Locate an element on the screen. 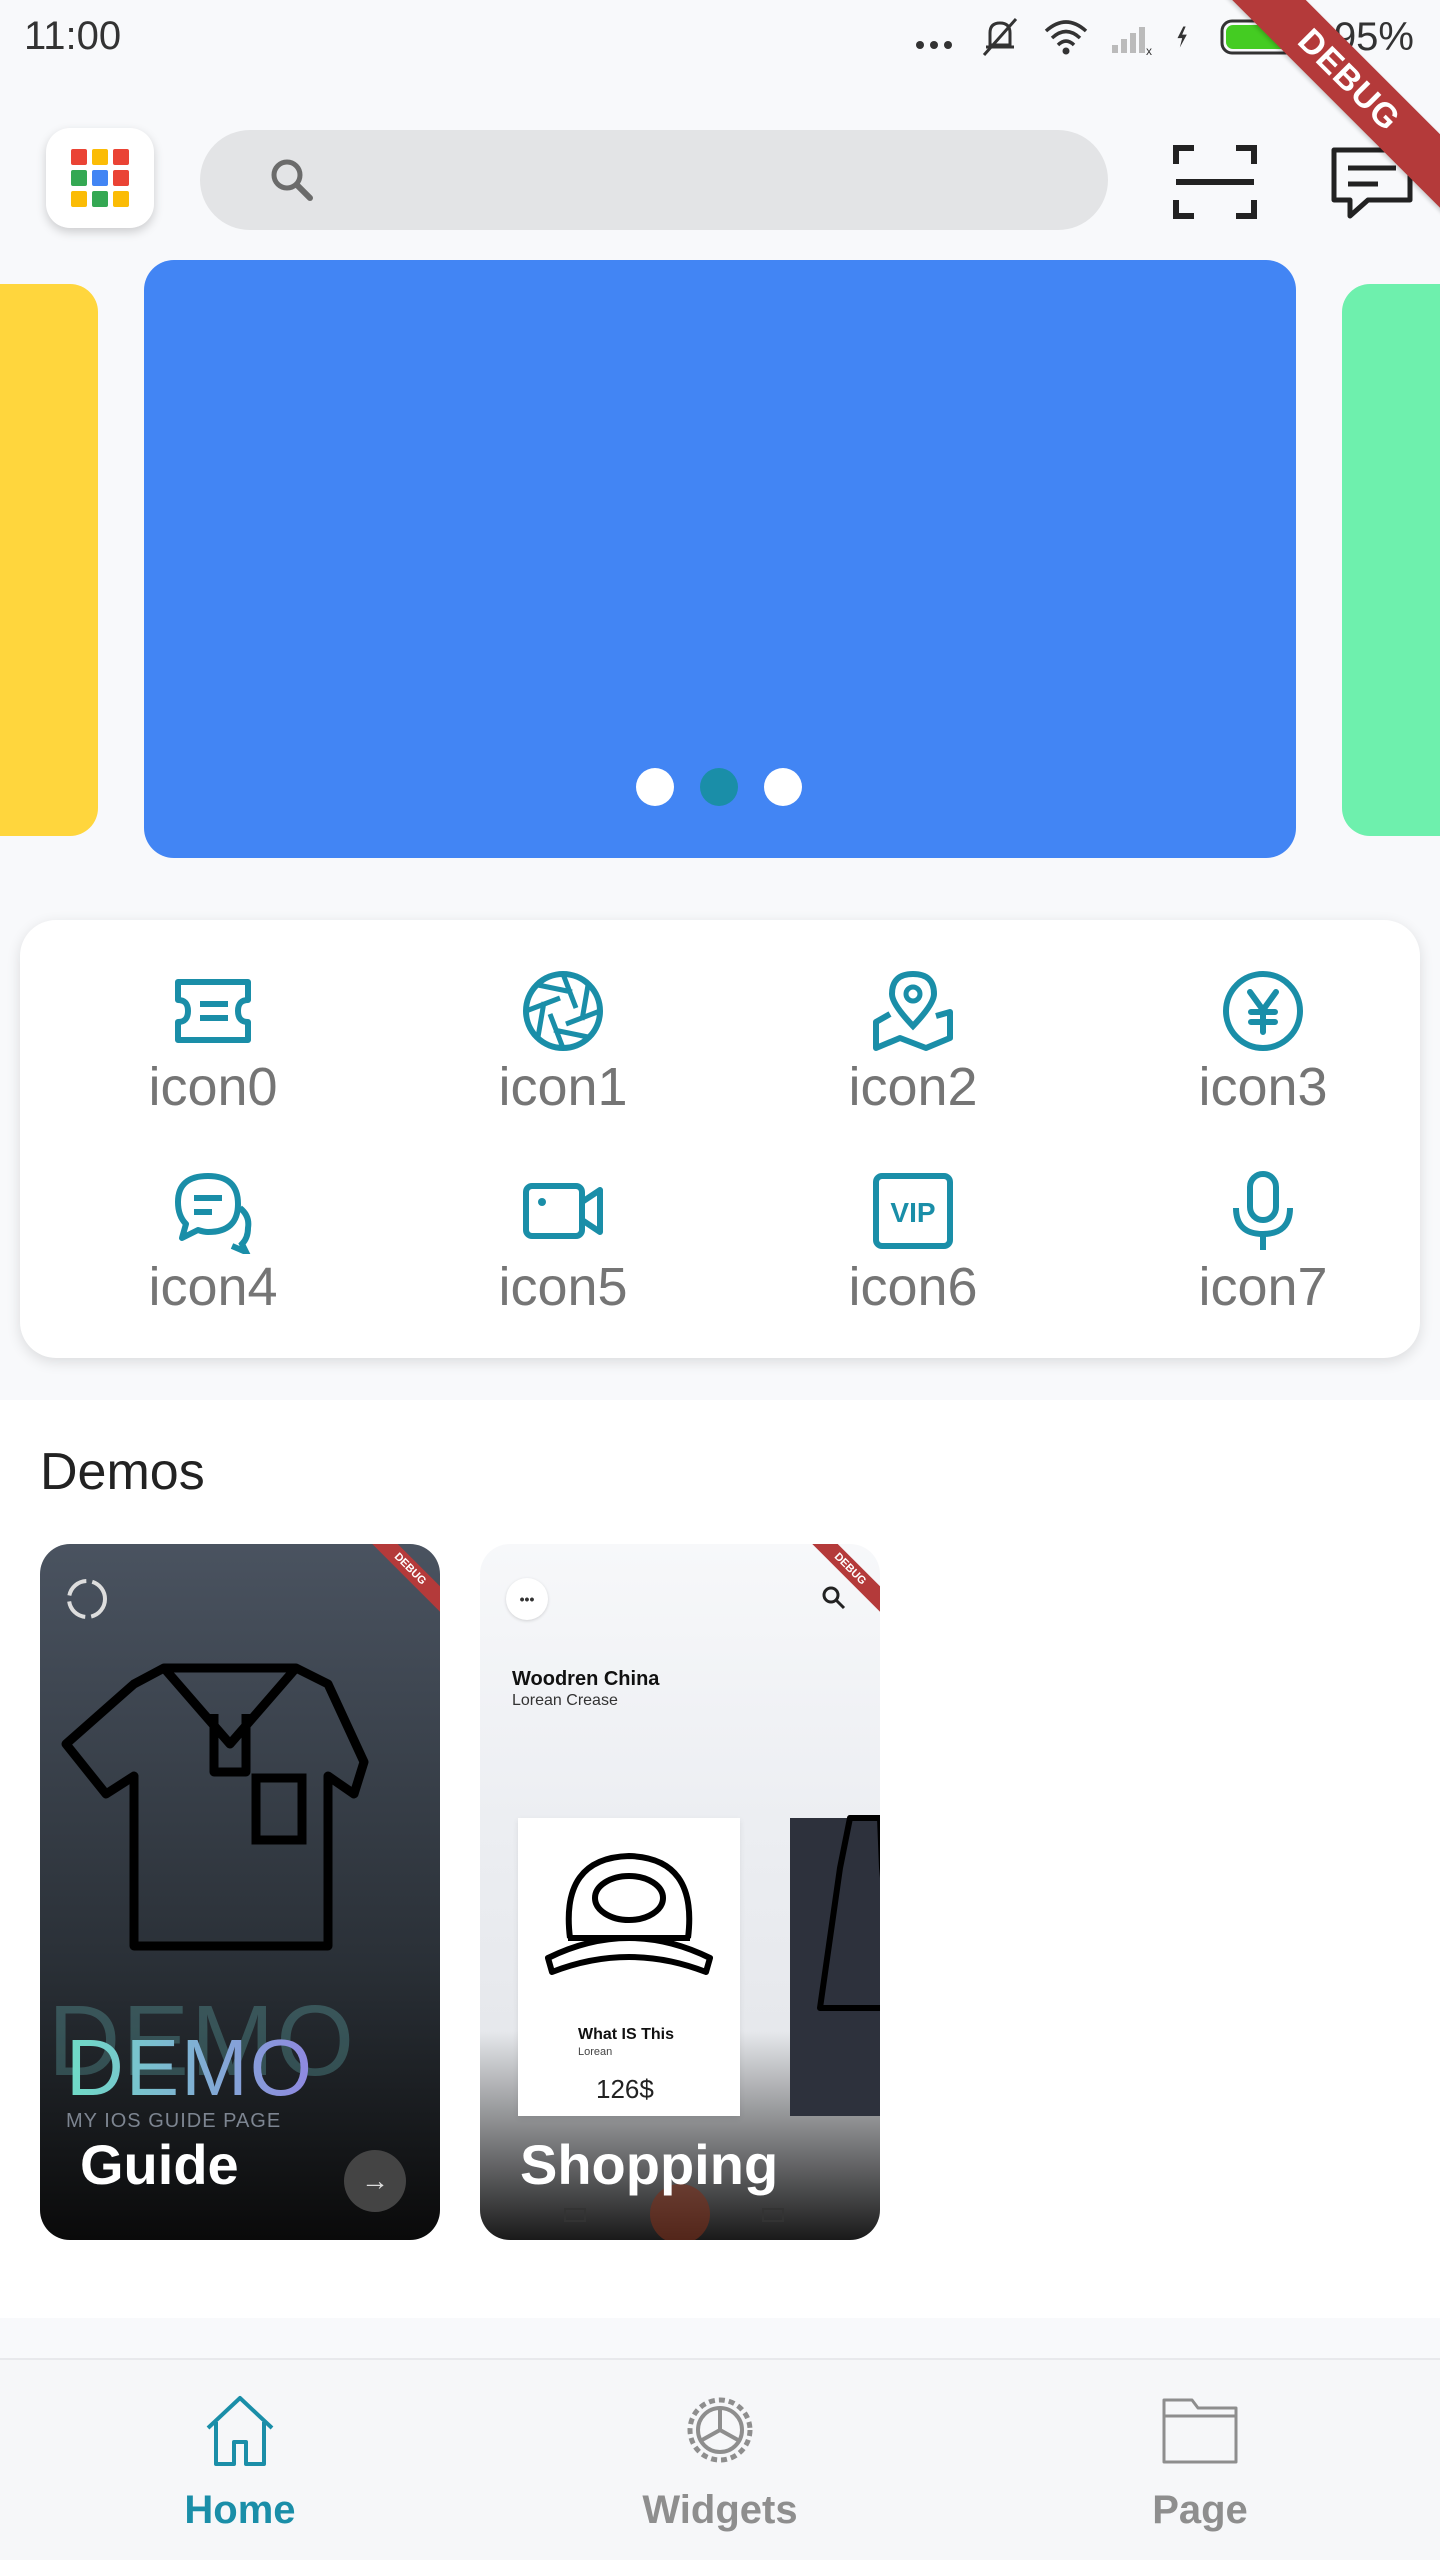  bell-muted-icon is located at coordinates (1000, 37).